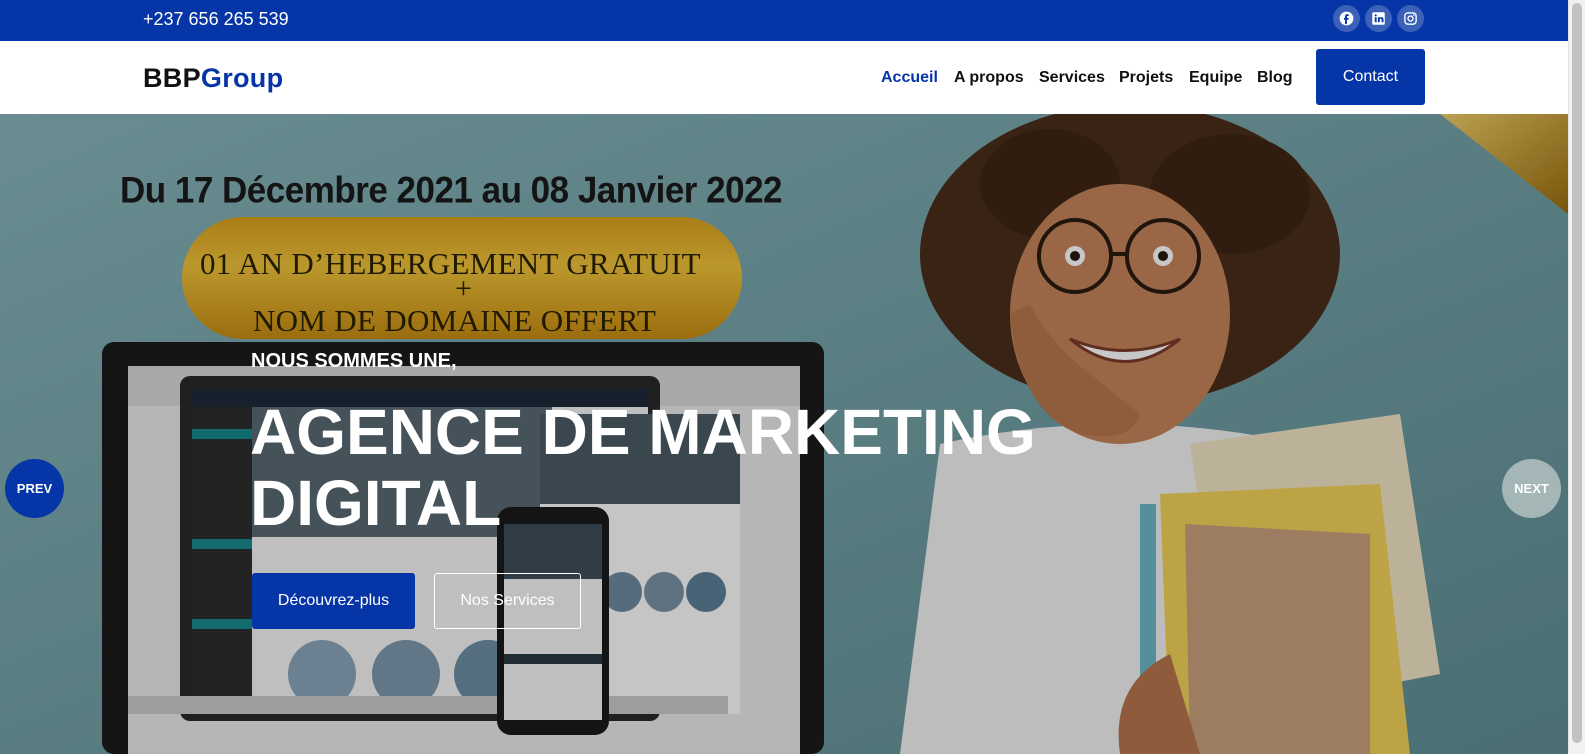 This screenshot has height=754, width=1585. What do you see at coordinates (909, 78) in the screenshot?
I see `nav-accueil: Accueil` at bounding box center [909, 78].